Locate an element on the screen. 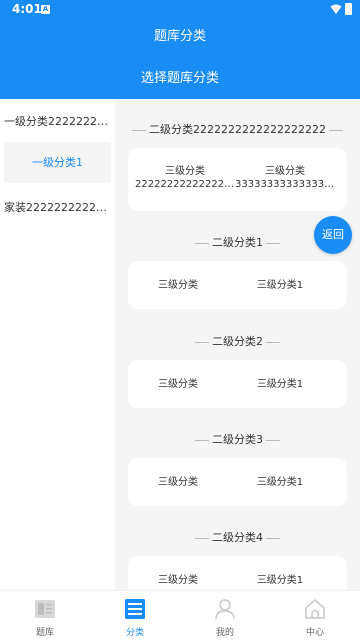 This screenshot has width=360, height=640. category-icon is located at coordinates (135, 609).